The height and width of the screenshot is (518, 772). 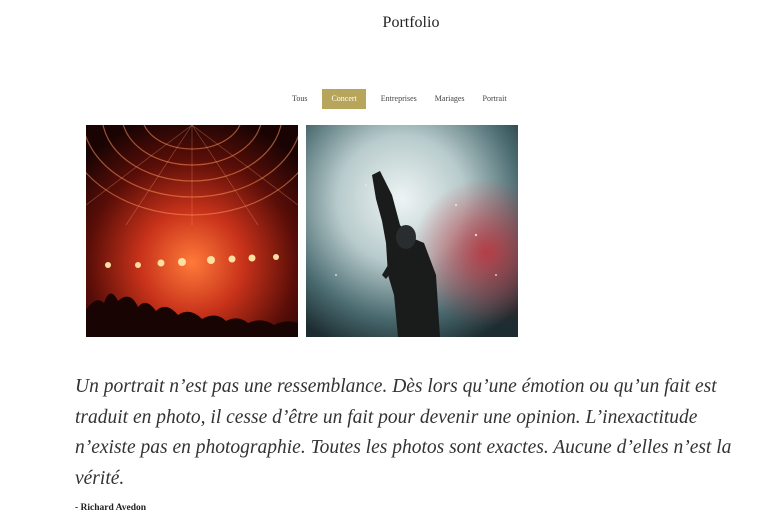 What do you see at coordinates (412, 231) in the screenshot?
I see `performer-smoke-photo` at bounding box center [412, 231].